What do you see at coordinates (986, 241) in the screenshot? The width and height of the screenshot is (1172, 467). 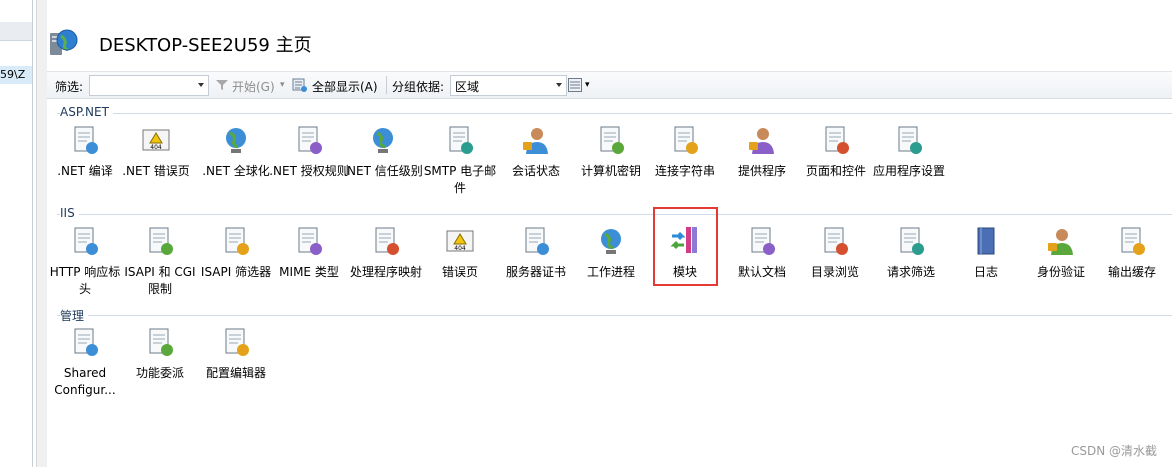 I see `logging-icon` at bounding box center [986, 241].